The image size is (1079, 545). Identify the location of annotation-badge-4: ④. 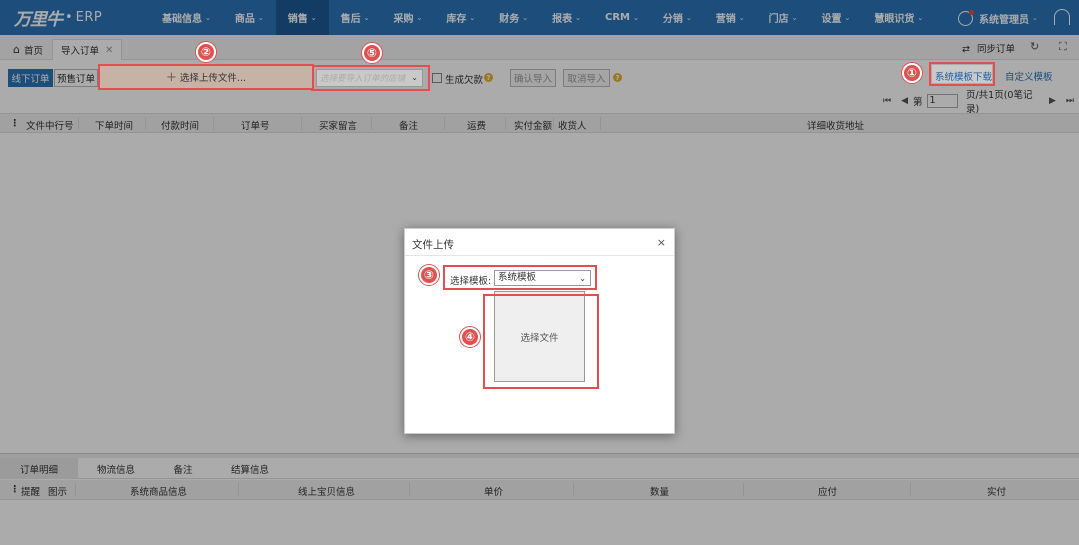
(470, 337).